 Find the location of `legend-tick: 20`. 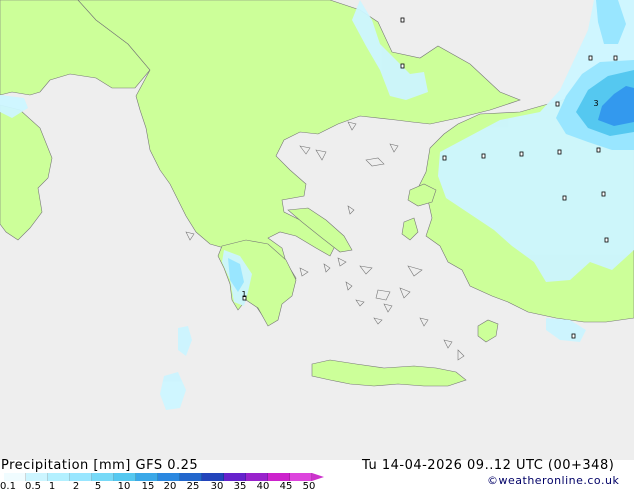

legend-tick: 20 is located at coordinates (170, 486).